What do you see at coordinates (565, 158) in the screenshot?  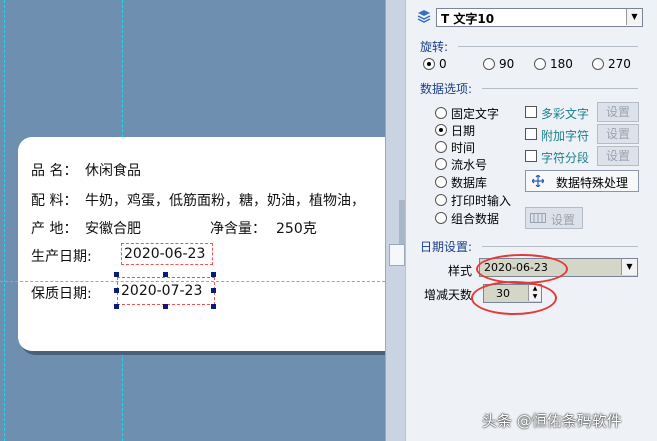 I see `char-segment-label: 字符分段` at bounding box center [565, 158].